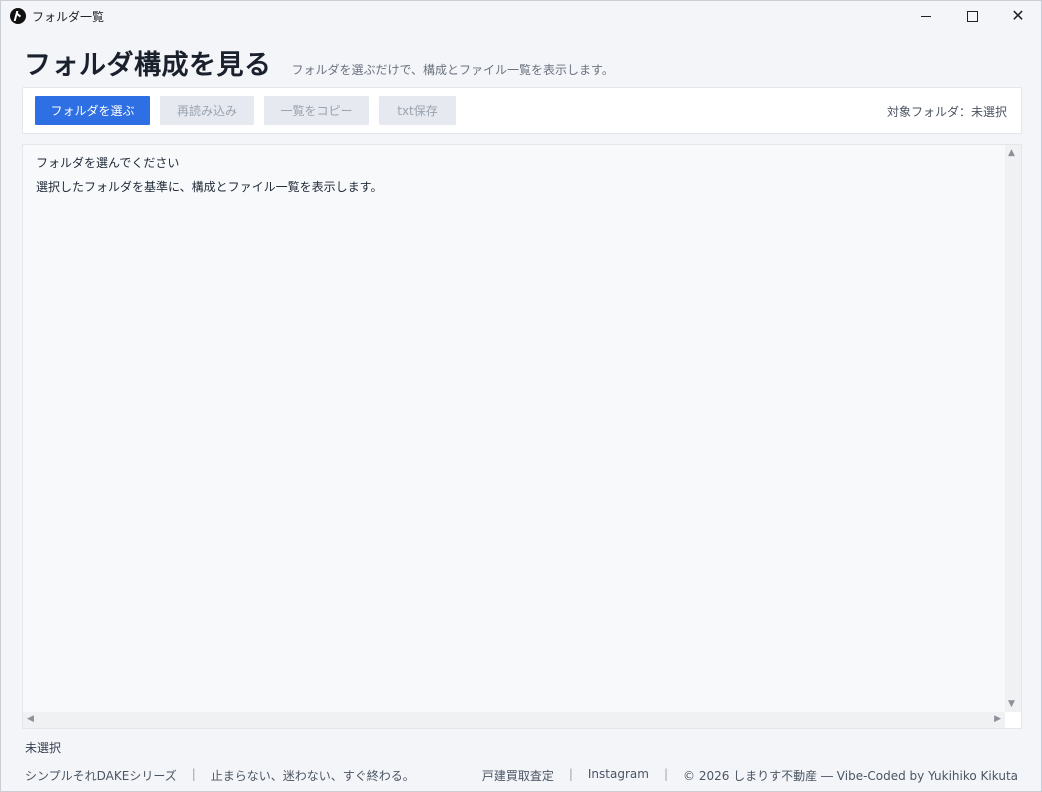 The height and width of the screenshot is (792, 1042). I want to click on minimize-icon, so click(926, 16).